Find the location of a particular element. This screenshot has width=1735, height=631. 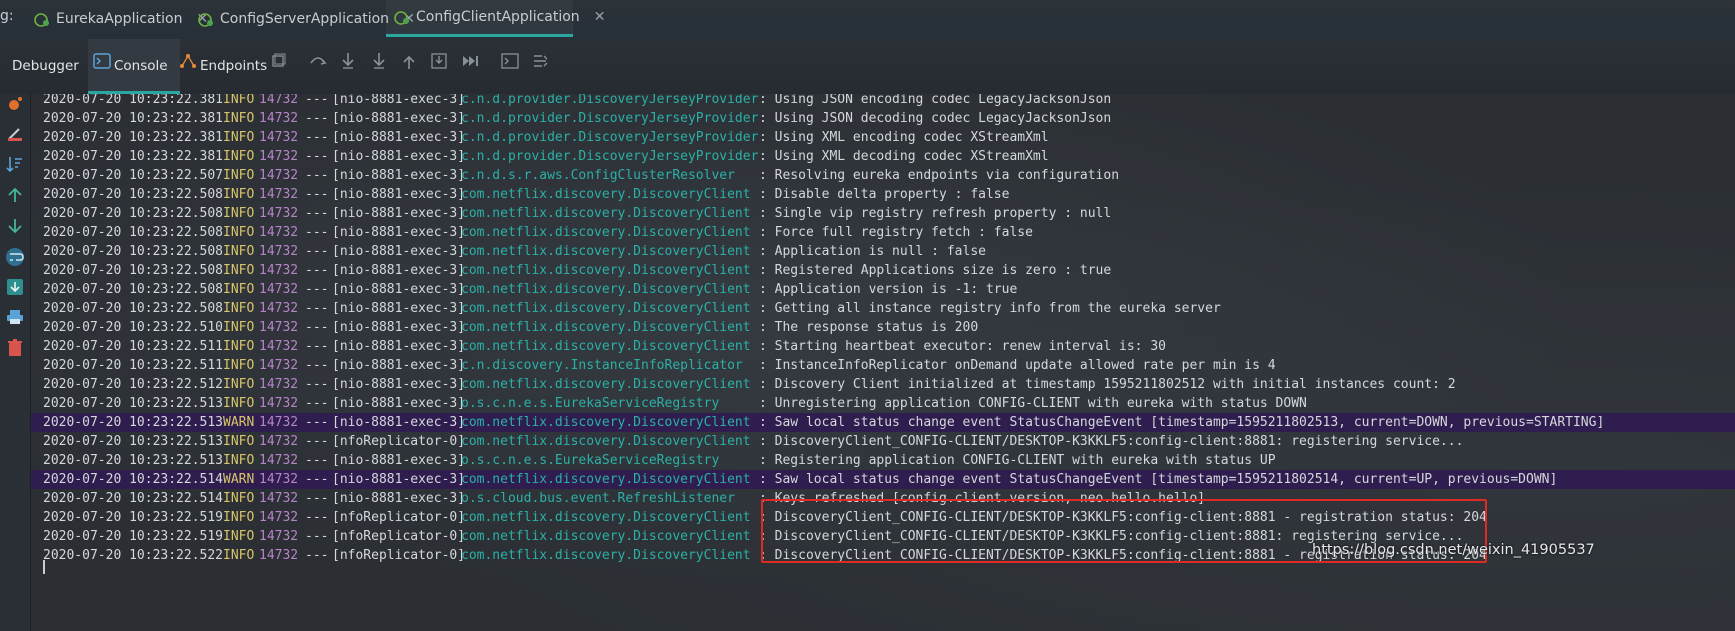

scroll-to-end-icon is located at coordinates (15, 287).